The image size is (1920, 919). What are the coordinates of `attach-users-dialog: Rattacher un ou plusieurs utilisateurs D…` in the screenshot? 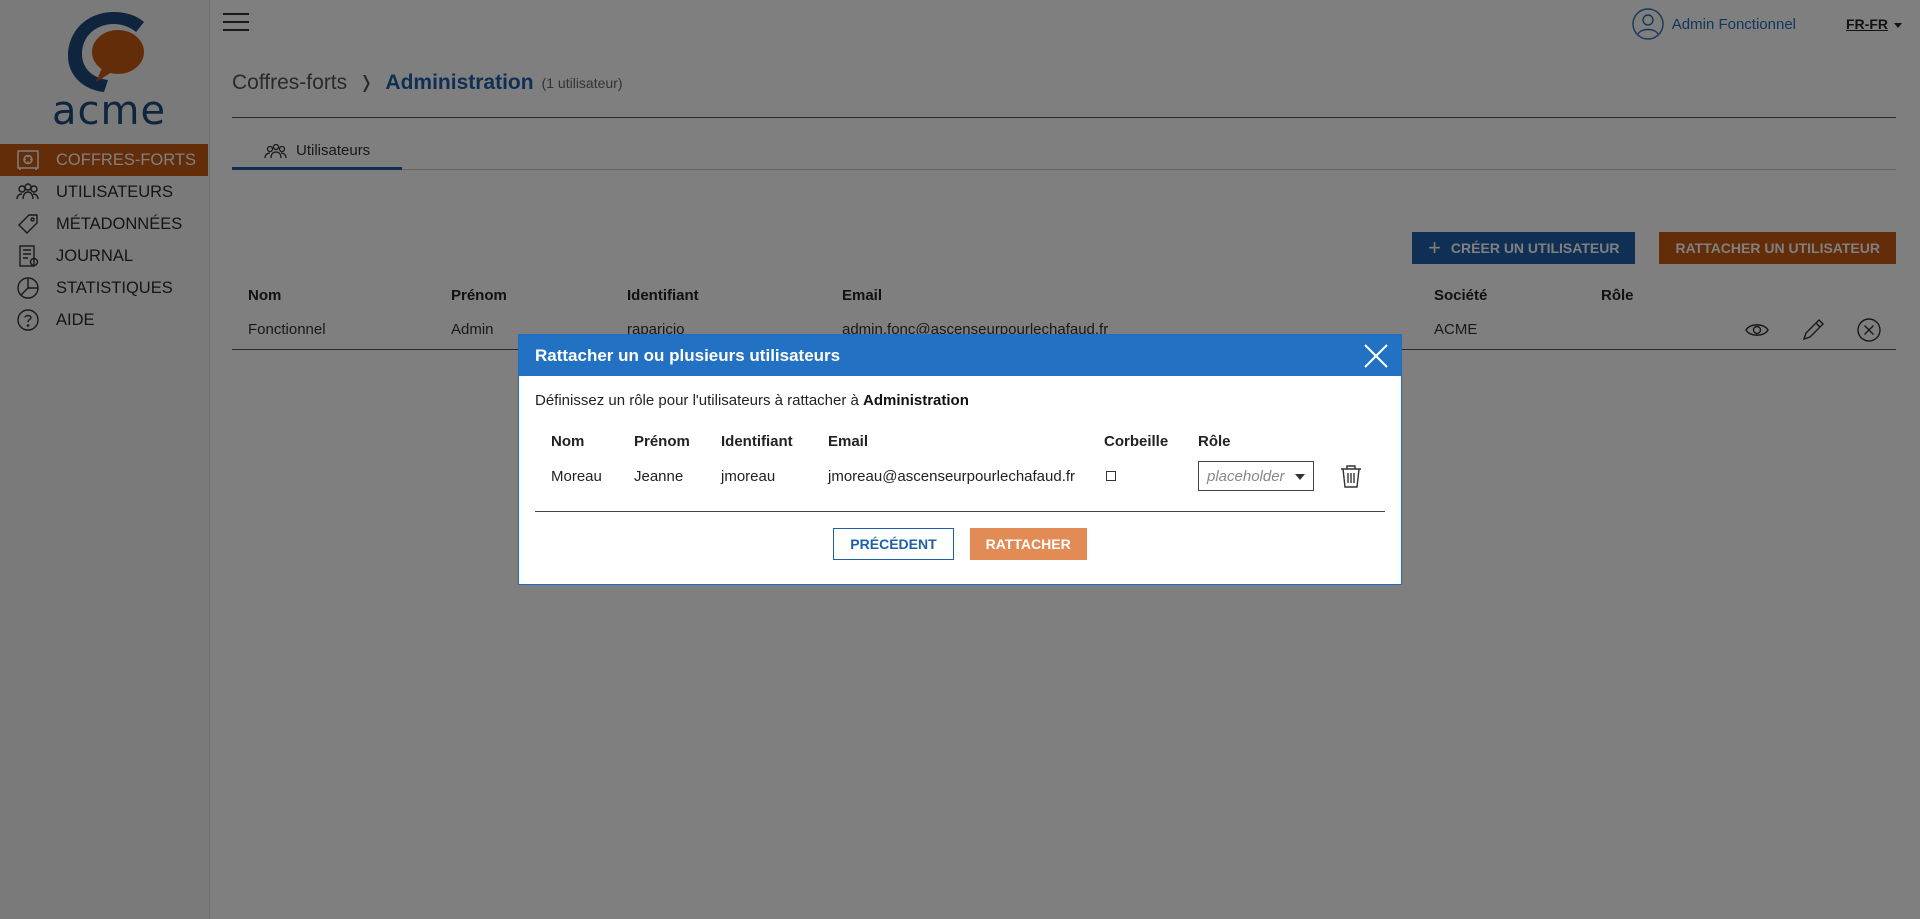 It's located at (960, 459).